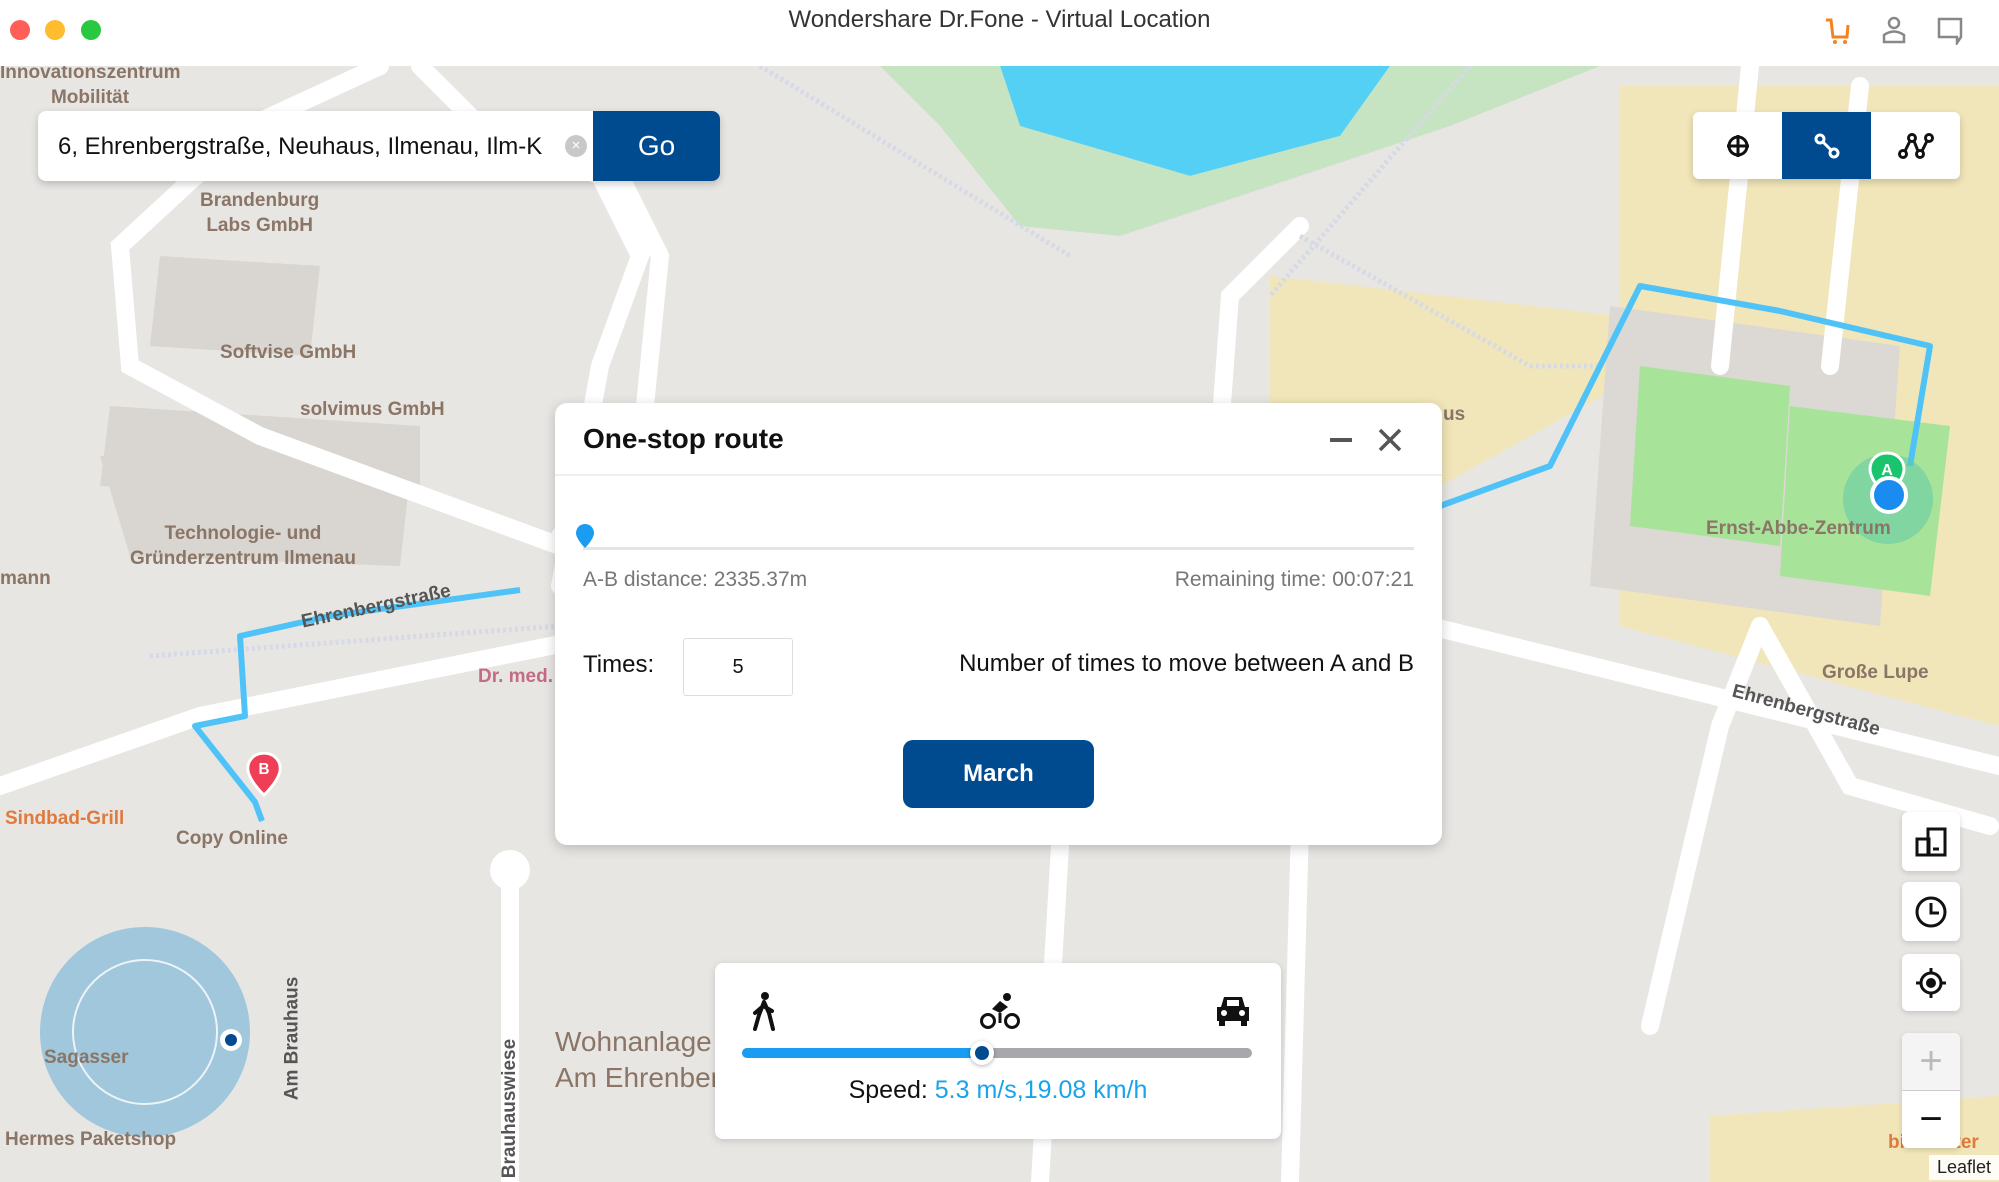  I want to click on account-icon, so click(1894, 30).